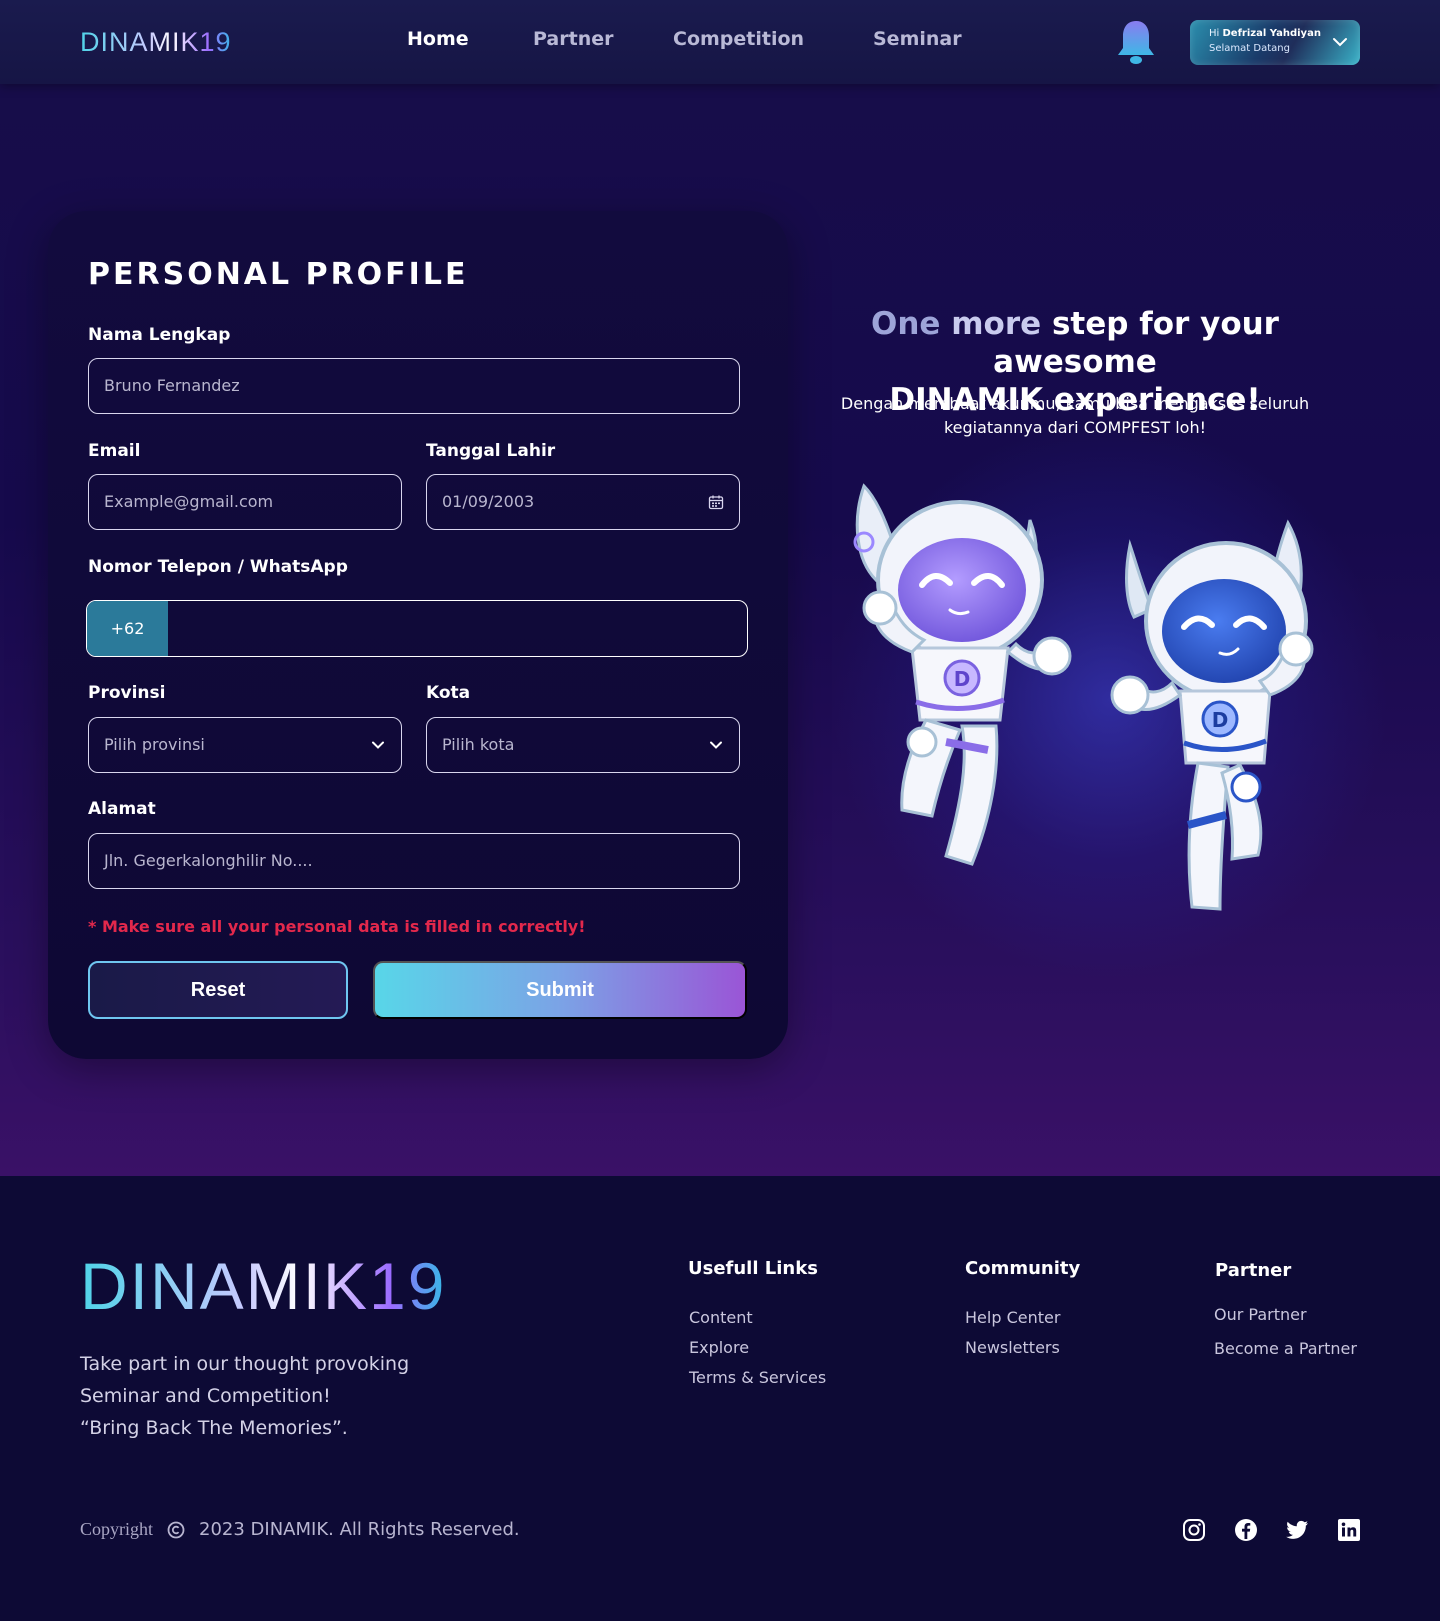  Describe the element at coordinates (478, 744) in the screenshot. I see `city-placeholder: Pilih kota` at that location.